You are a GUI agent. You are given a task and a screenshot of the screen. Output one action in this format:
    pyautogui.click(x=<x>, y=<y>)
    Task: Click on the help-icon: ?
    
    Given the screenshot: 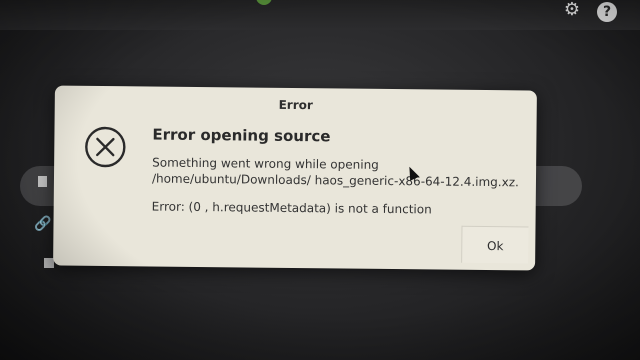 What is the action you would take?
    pyautogui.click(x=607, y=12)
    